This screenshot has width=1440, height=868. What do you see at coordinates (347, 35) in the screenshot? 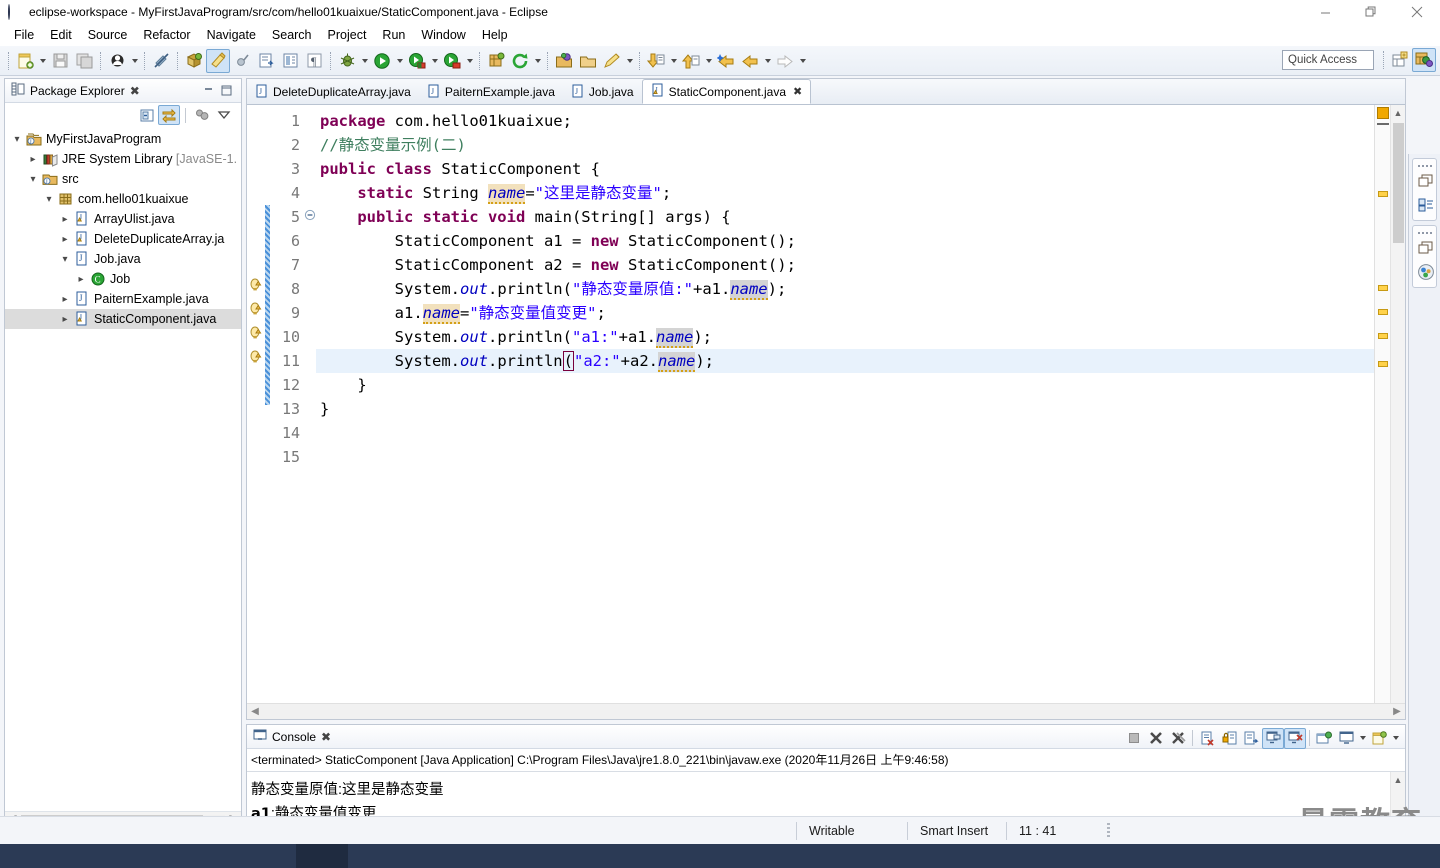
I see `menu-project: Project` at bounding box center [347, 35].